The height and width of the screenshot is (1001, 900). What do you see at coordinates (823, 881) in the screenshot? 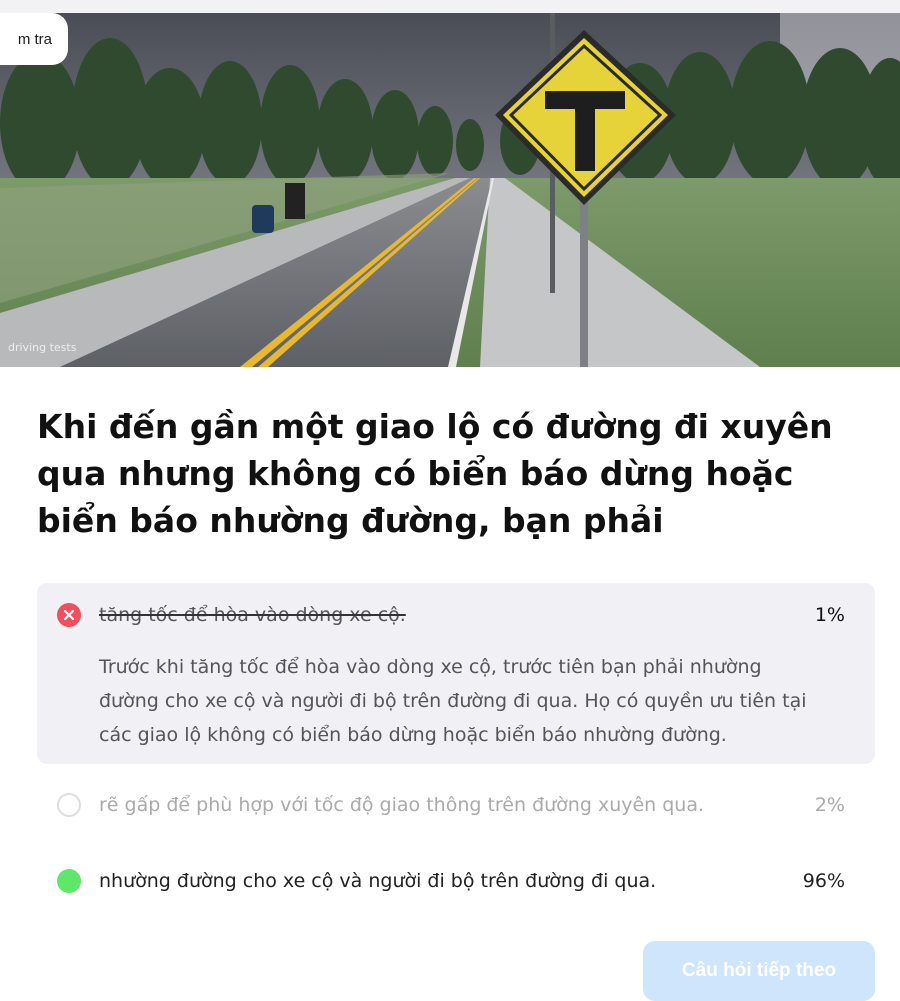
I see `answer-percent: 96%` at bounding box center [823, 881].